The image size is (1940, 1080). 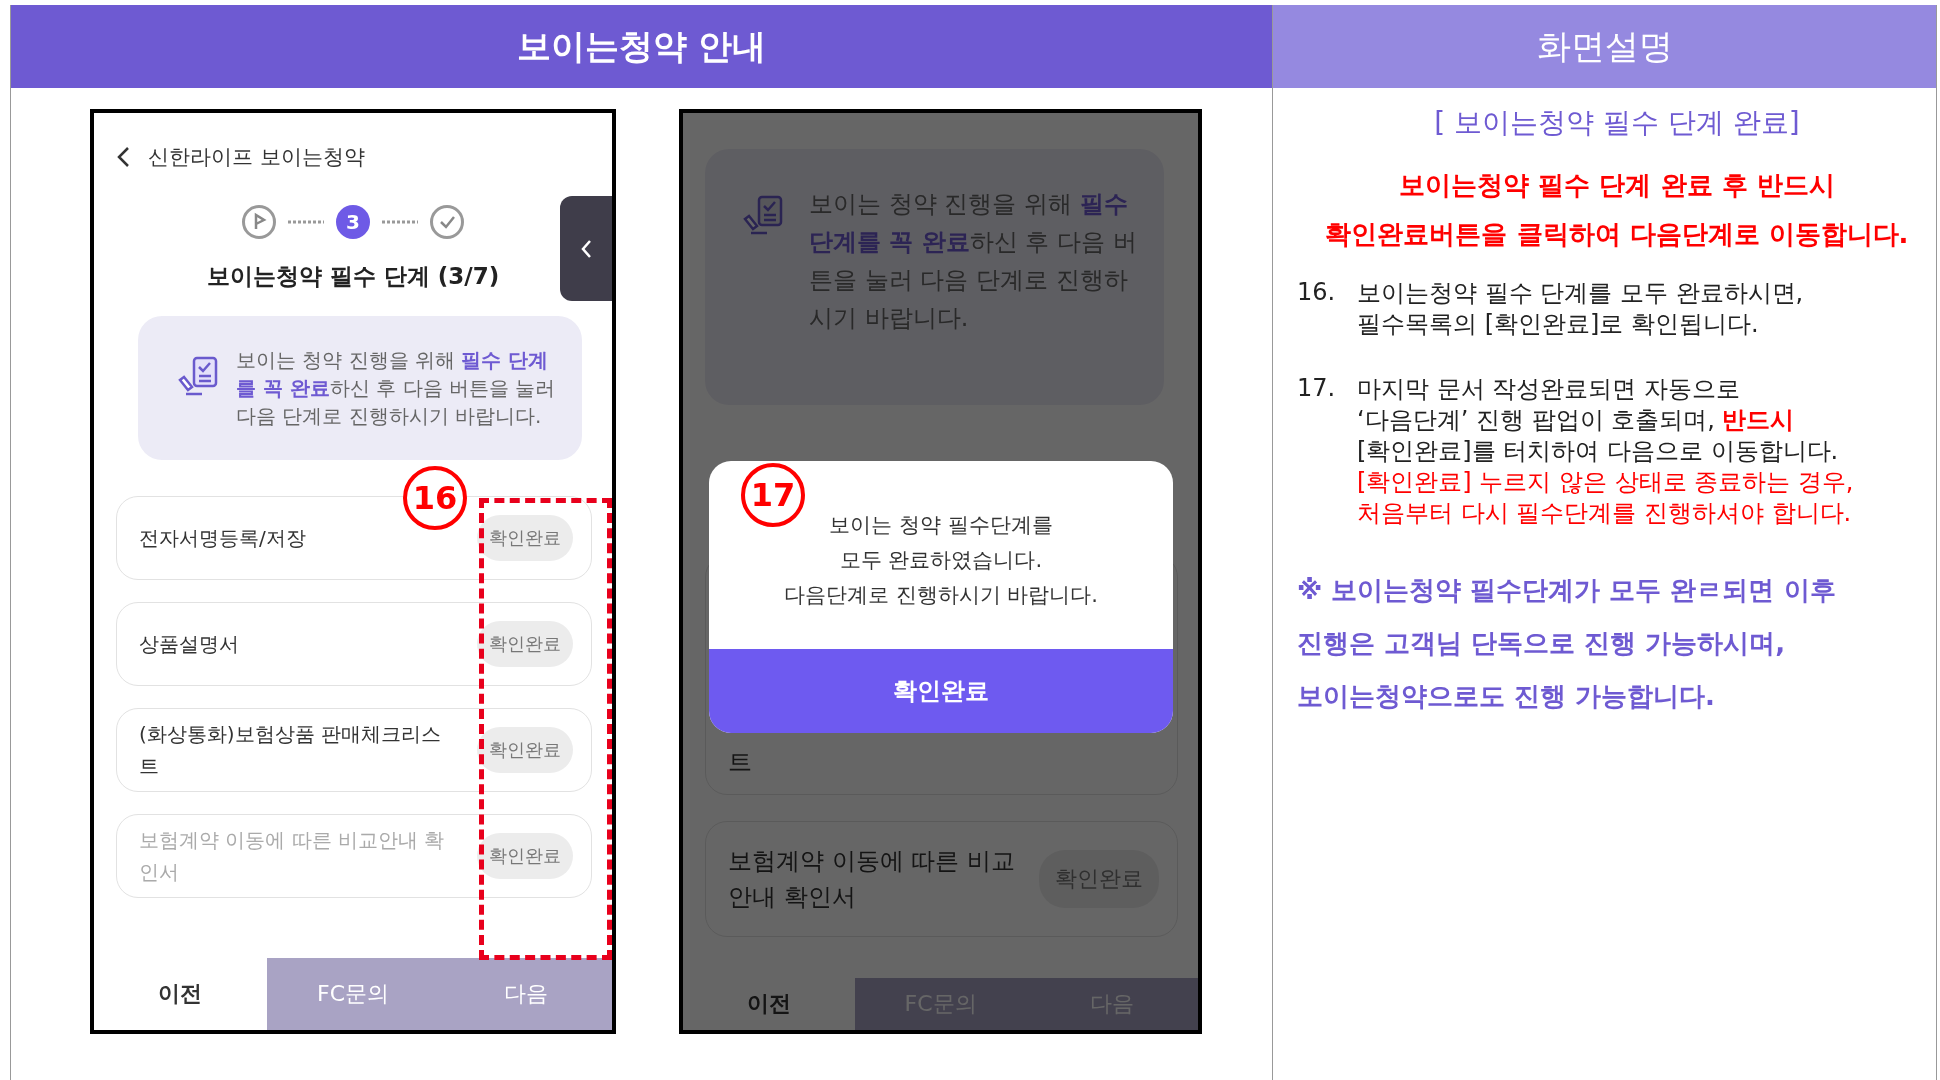 What do you see at coordinates (1580, 293) in the screenshot?
I see `instruction-text: 보이는청약 필수 단계를 모두 완료하시면,` at bounding box center [1580, 293].